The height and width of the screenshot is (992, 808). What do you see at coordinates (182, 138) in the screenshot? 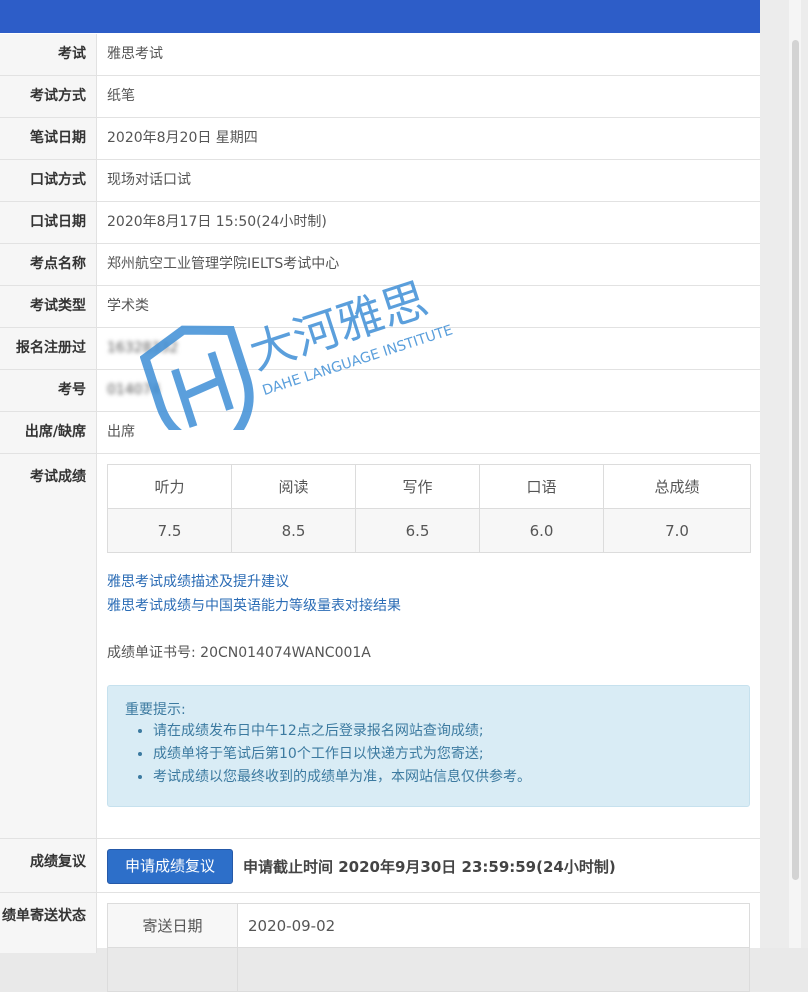
I see `row-value: 2020年8月20日 星期四` at bounding box center [182, 138].